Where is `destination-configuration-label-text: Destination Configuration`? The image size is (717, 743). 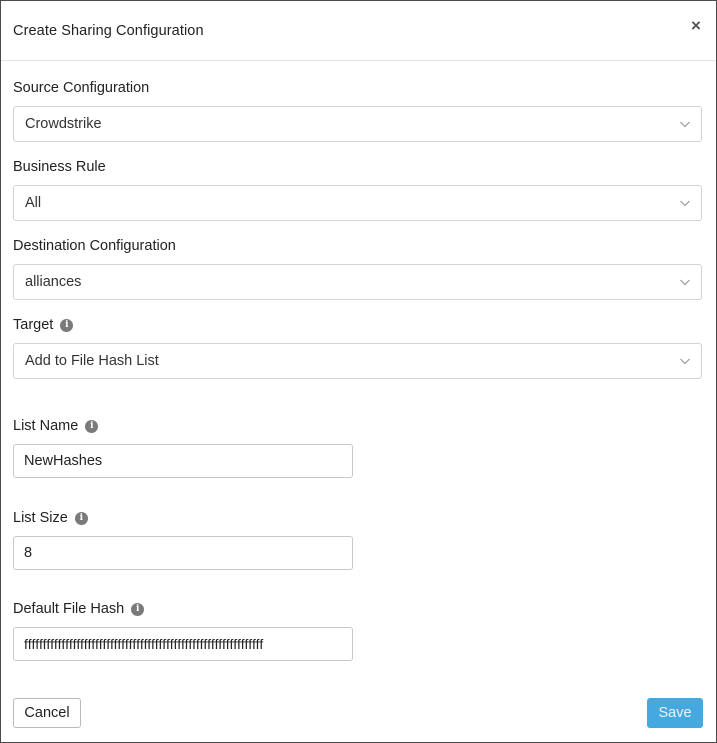 destination-configuration-label-text: Destination Configuration is located at coordinates (94, 246).